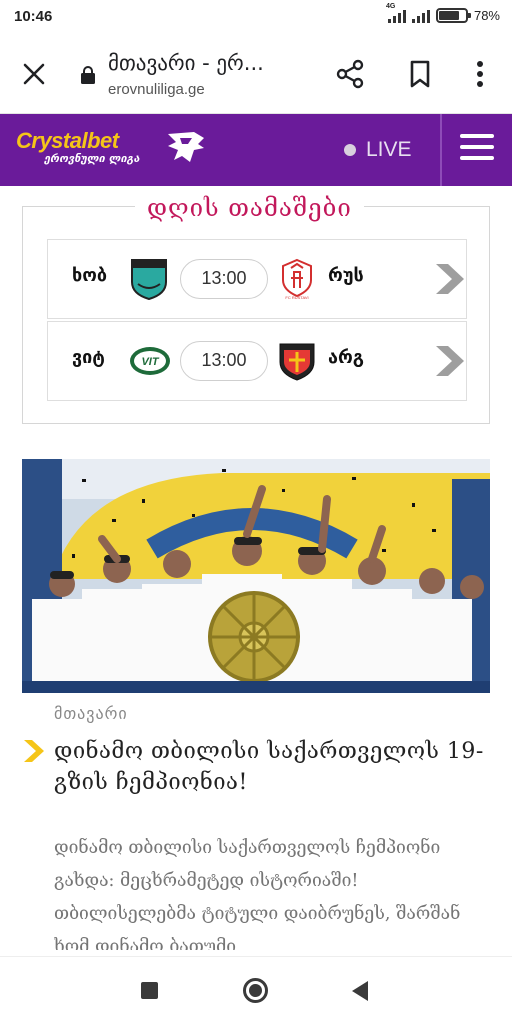  I want to click on status-indicators: 4G 78%, so click(443, 13).